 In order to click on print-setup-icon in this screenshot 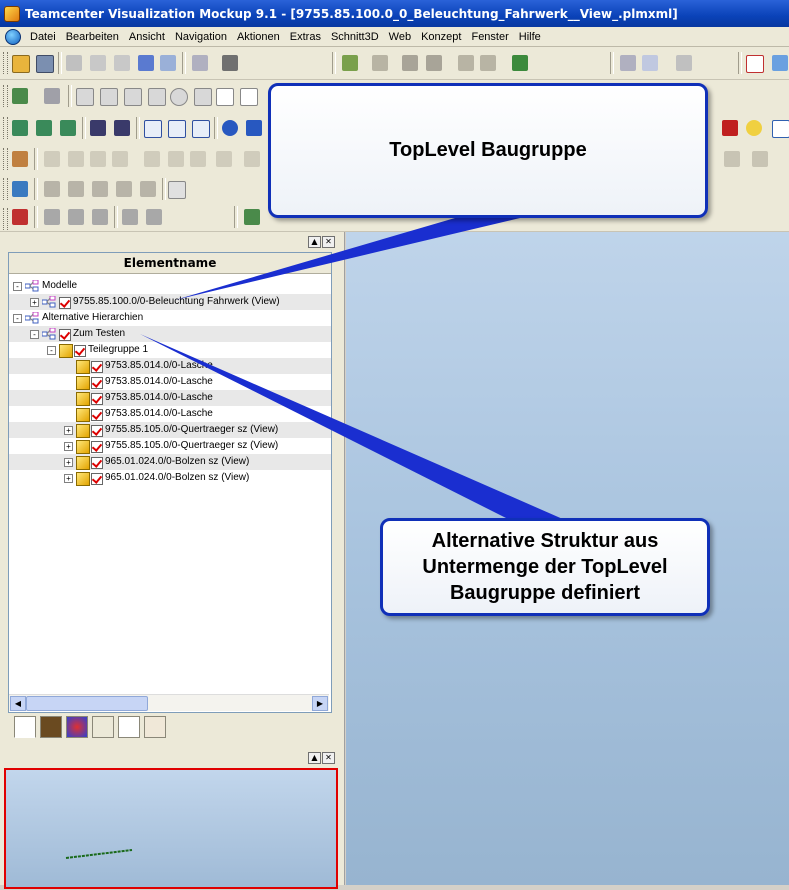, I will do `click(628, 63)`.